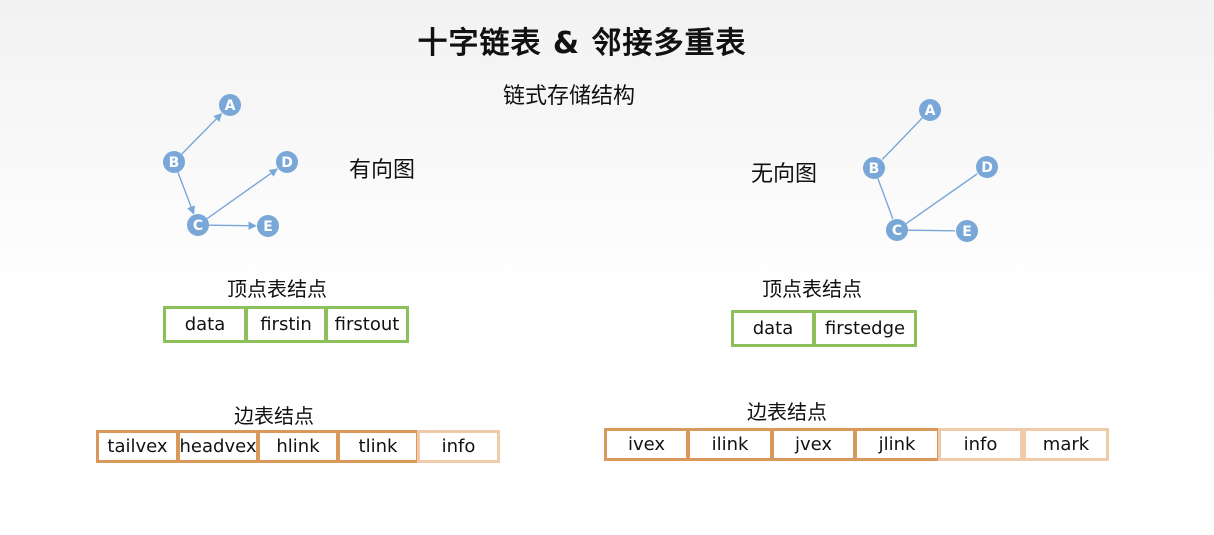  What do you see at coordinates (787, 412) in the screenshot?
I see `undirected-edge-heading: 边表结点` at bounding box center [787, 412].